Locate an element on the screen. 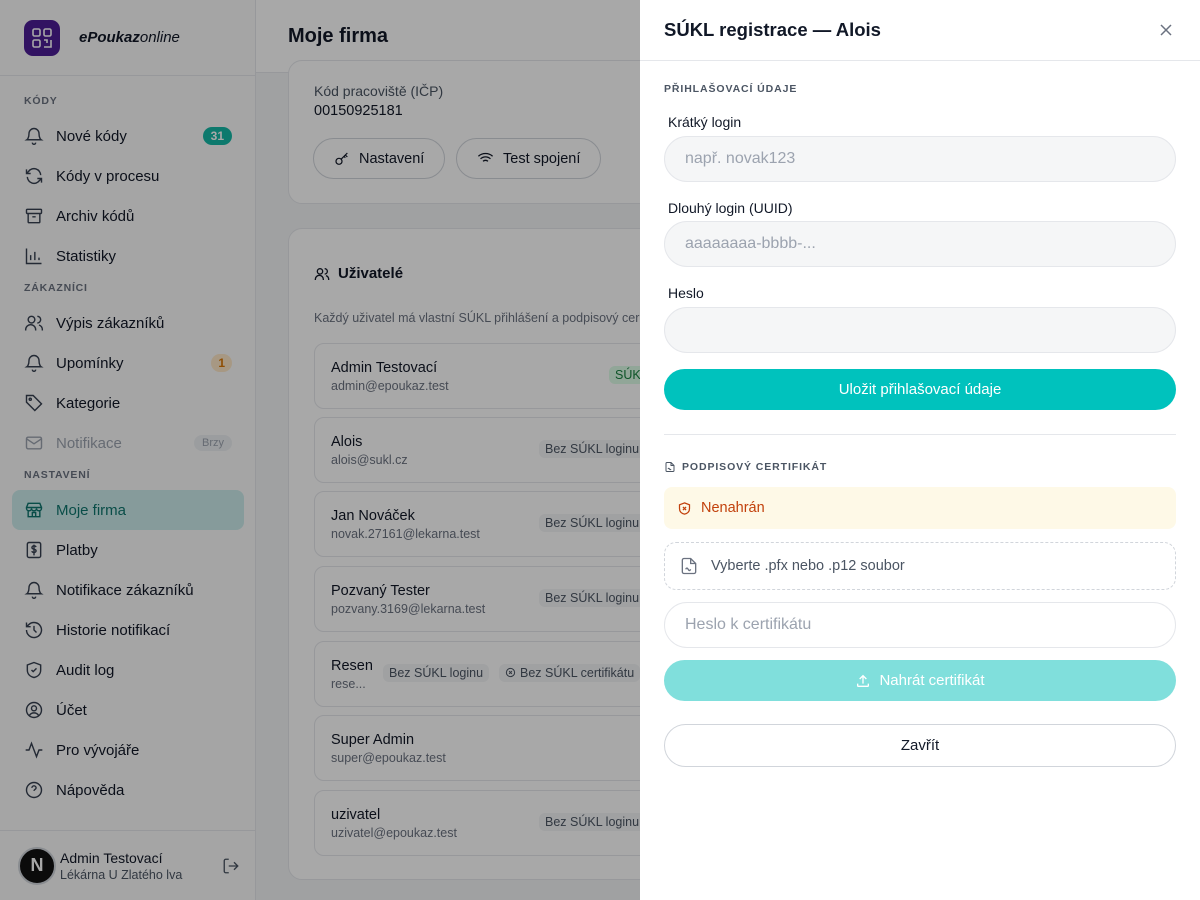 The image size is (1200, 900). upload-certificate-button: Nahrát certifikát is located at coordinates (920, 680).